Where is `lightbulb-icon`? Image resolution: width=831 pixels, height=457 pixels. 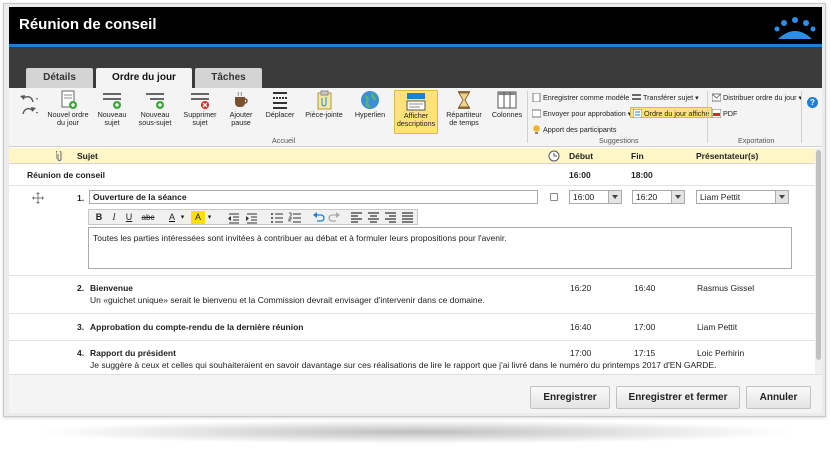
lightbulb-icon is located at coordinates (536, 129).